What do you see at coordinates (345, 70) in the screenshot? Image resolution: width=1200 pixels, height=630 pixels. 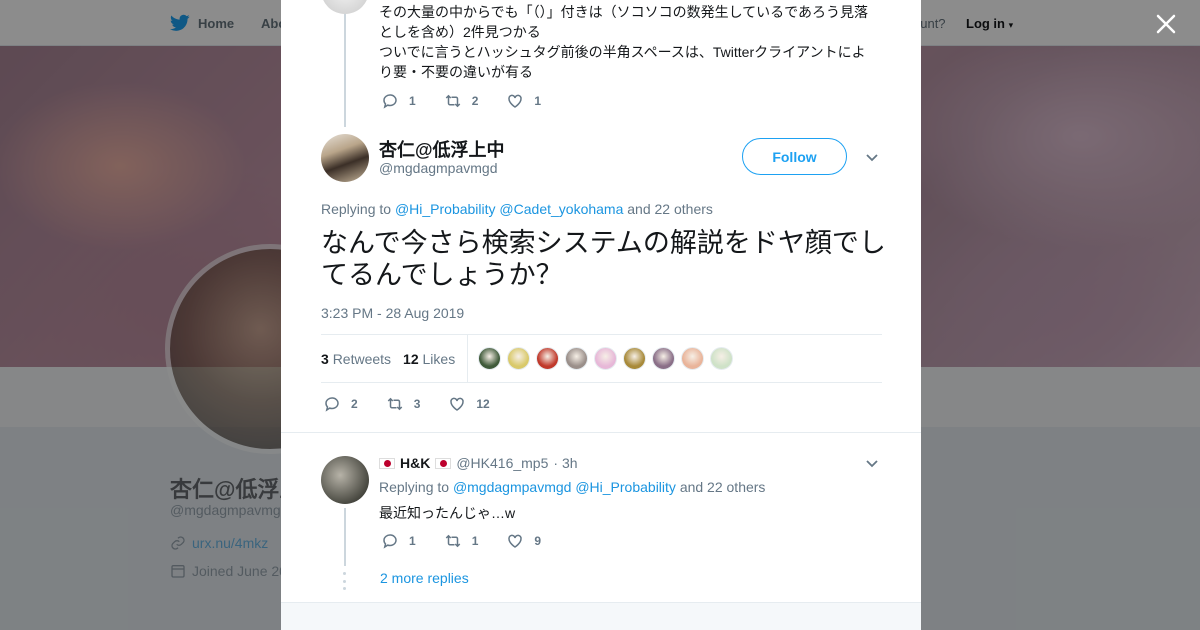 I see `thread-line-top` at bounding box center [345, 70].